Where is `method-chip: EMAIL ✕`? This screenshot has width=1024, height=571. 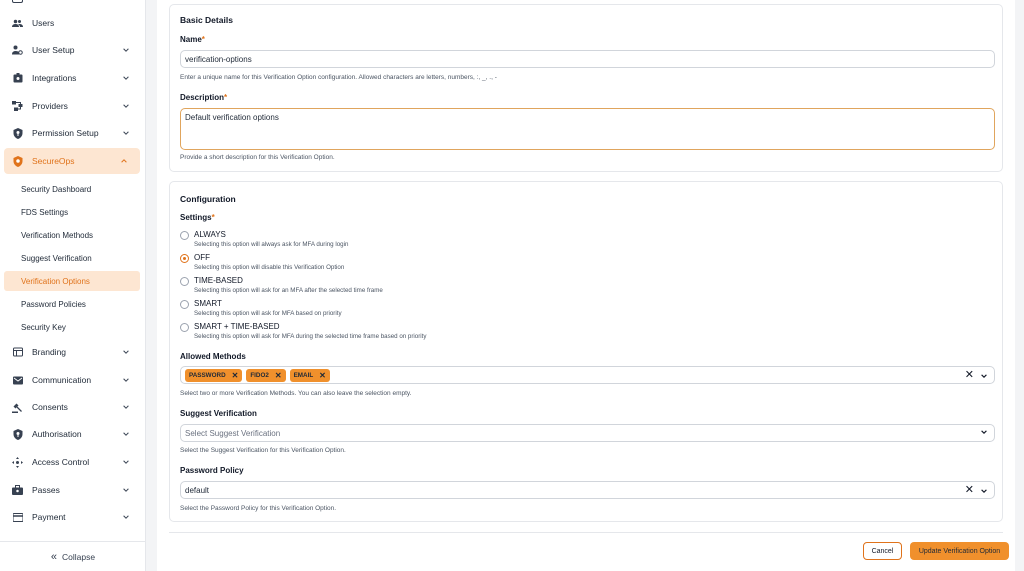
method-chip: EMAIL ✕ is located at coordinates (309, 375).